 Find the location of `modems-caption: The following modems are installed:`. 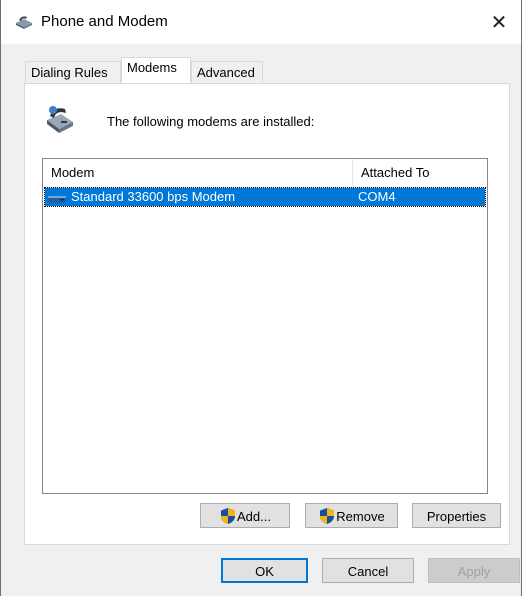

modems-caption: The following modems are installed: is located at coordinates (211, 121).